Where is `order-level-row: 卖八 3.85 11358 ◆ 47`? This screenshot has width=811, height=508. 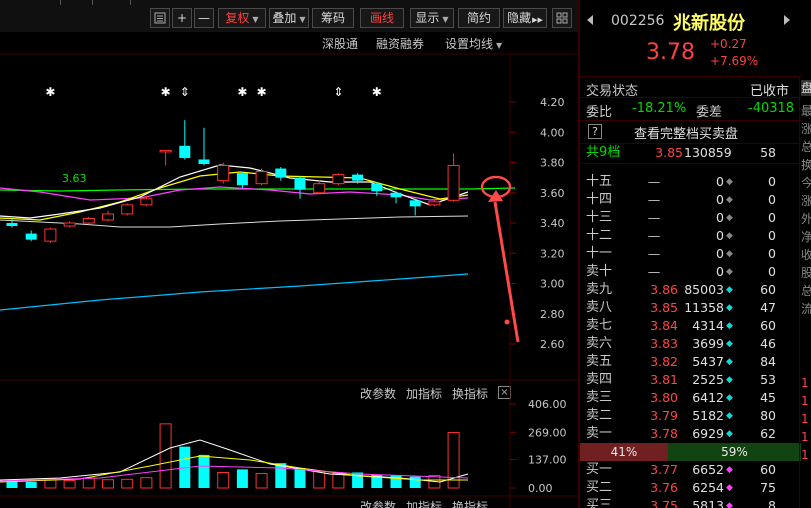 order-level-row: 卖八 3.85 11358 ◆ 47 is located at coordinates (690, 308).